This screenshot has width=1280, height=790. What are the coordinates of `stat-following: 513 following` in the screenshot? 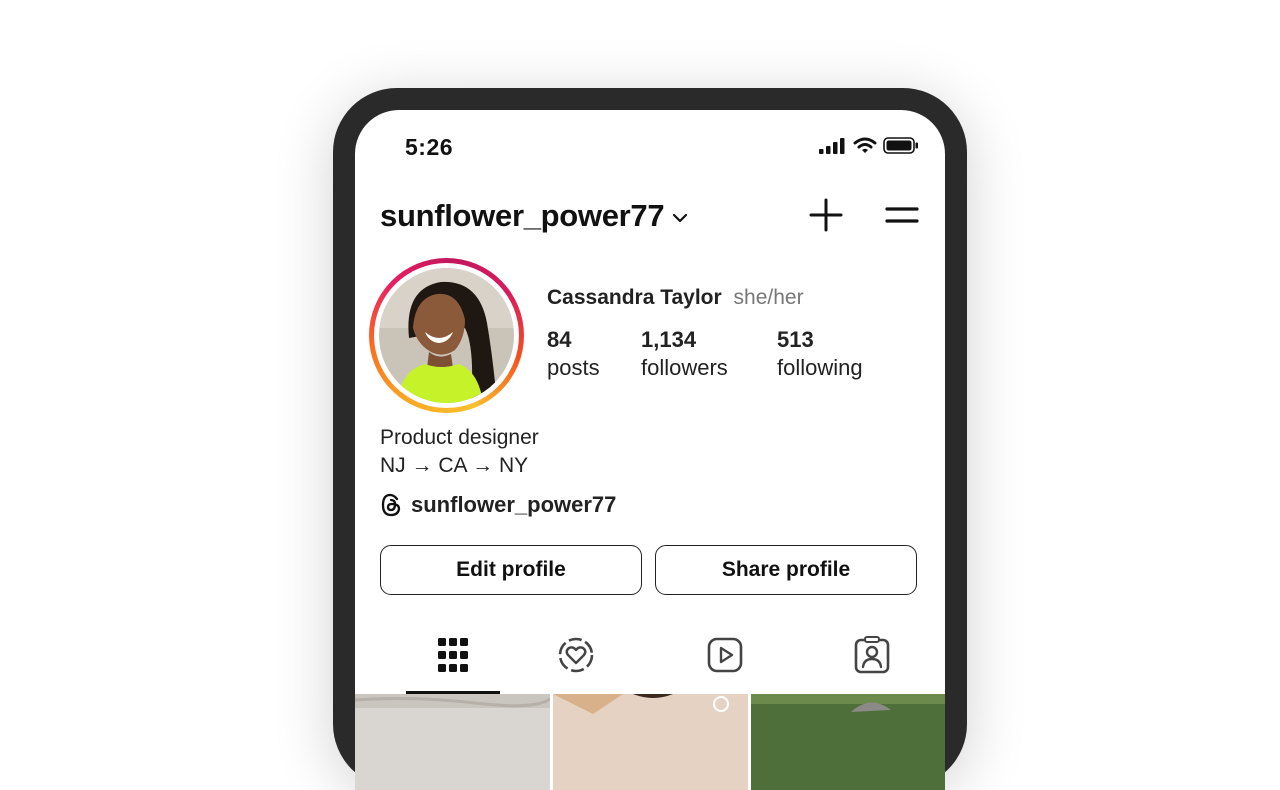 It's located at (820, 354).